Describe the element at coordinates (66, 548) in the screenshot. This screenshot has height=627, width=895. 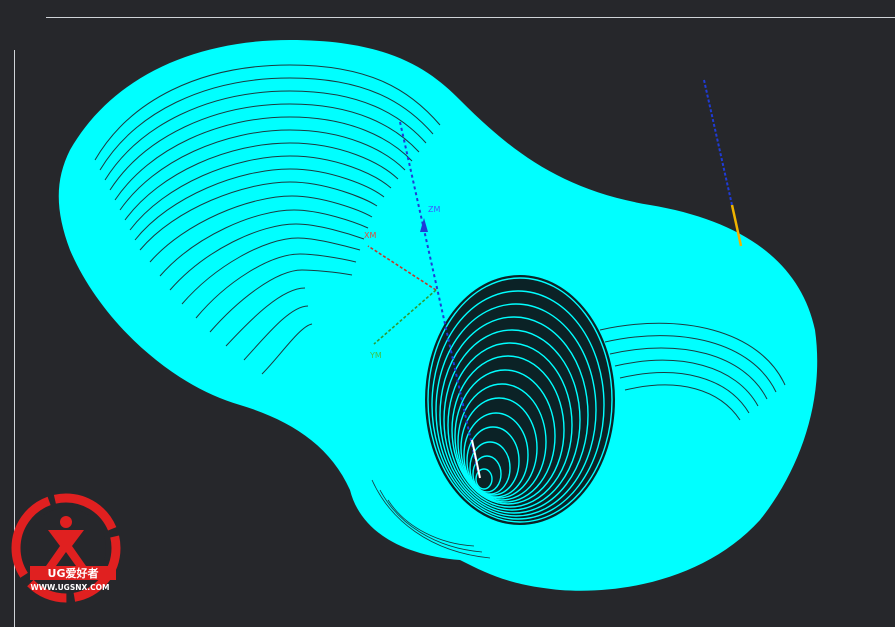
I see `ugsnx-watermark-logo: UG爱好者 WWW.UGSNX.COM` at that location.